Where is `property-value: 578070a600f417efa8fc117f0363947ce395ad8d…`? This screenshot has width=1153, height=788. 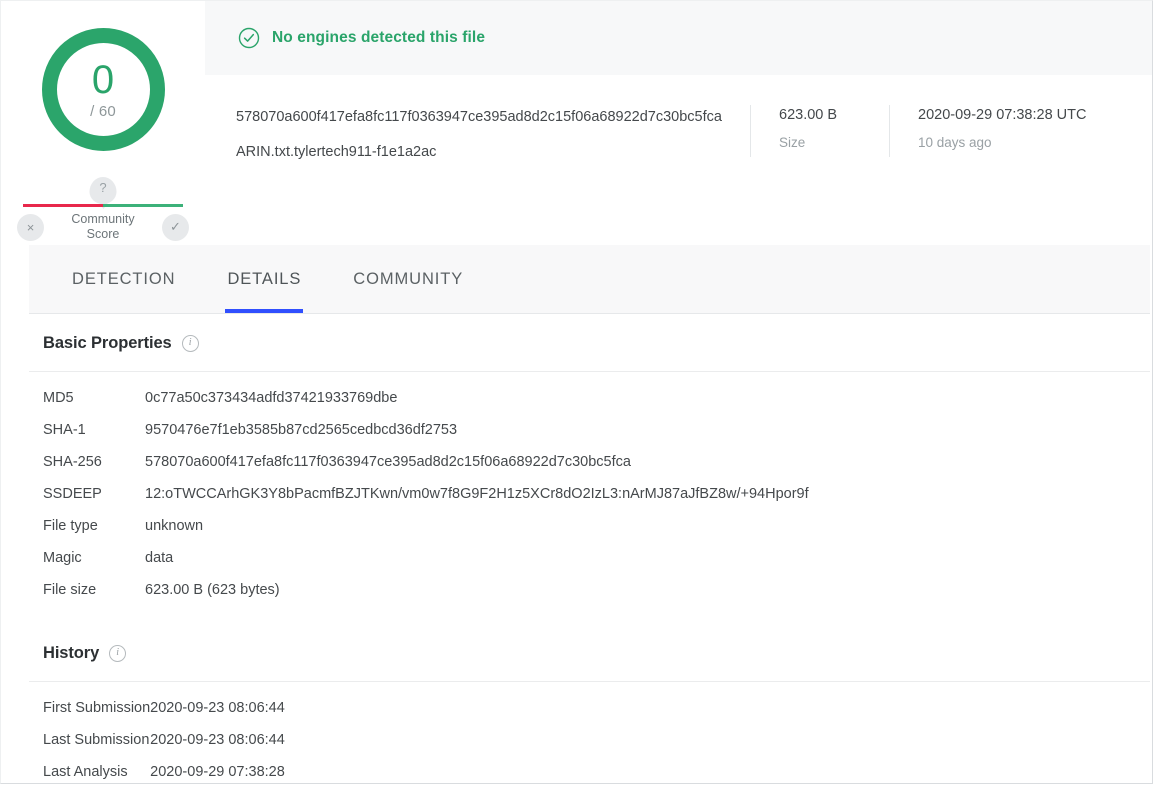 property-value: 578070a600f417efa8fc117f0363947ce395ad8d… is located at coordinates (388, 462).